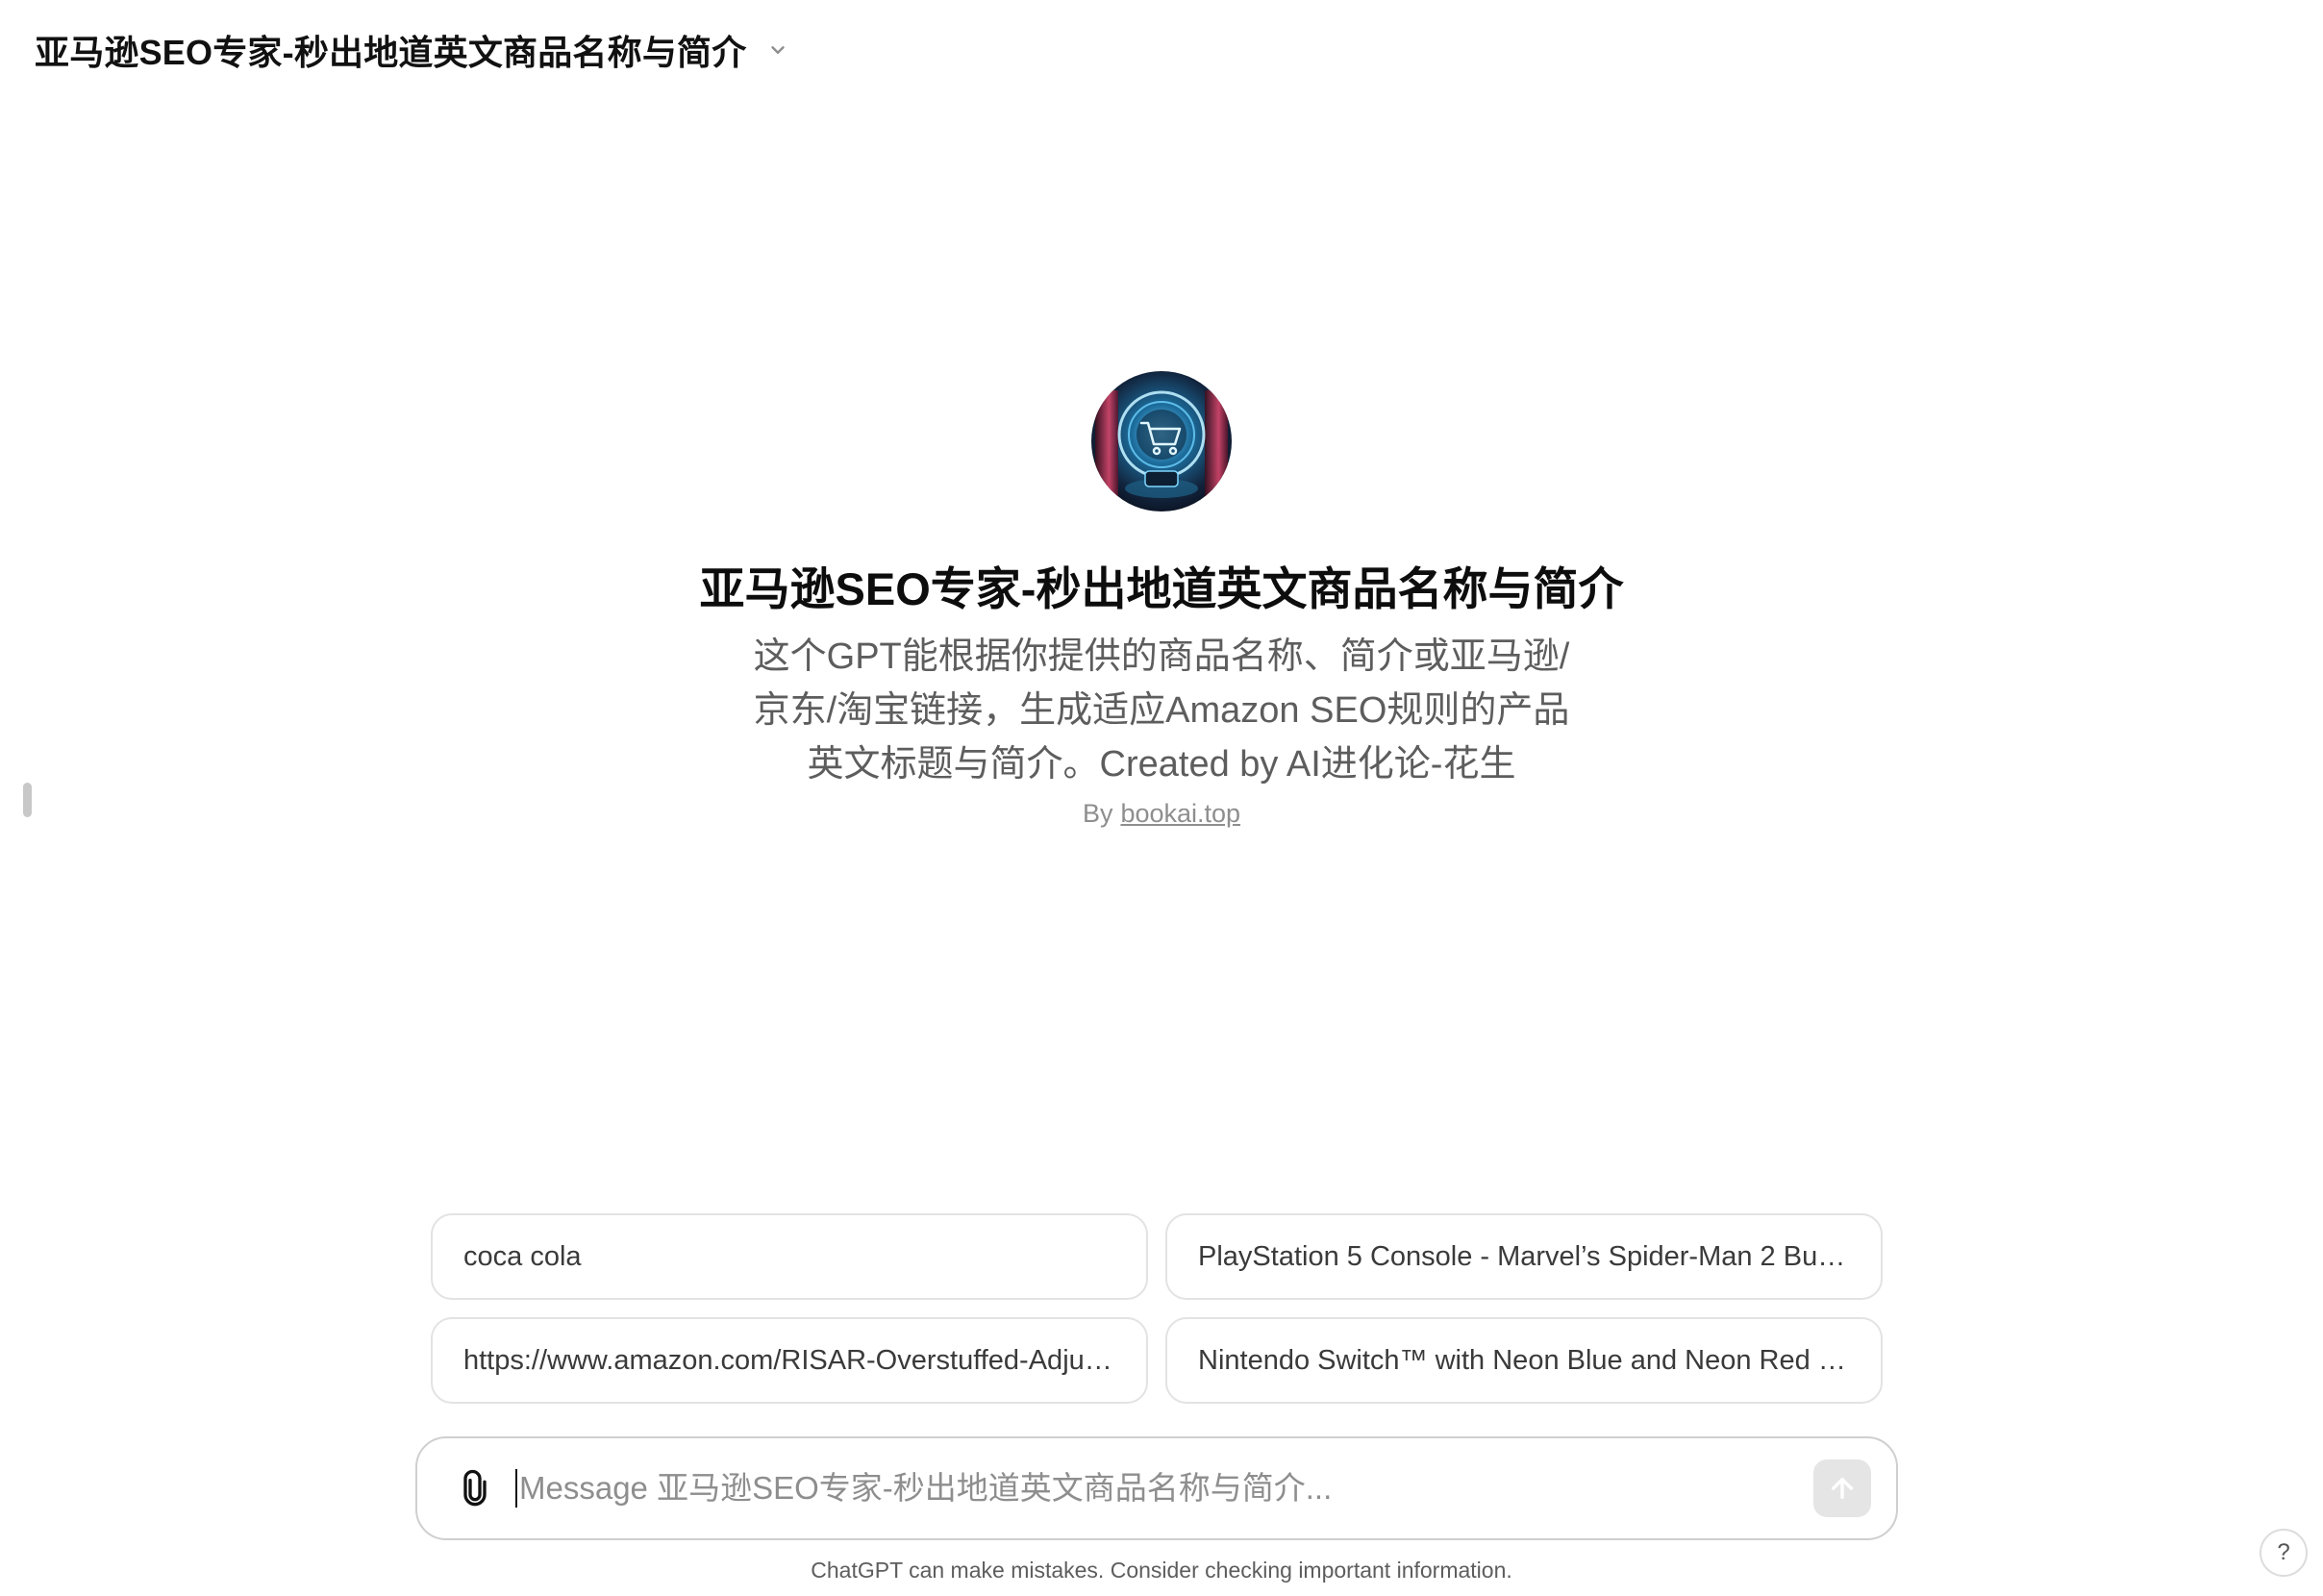 The width and height of the screenshot is (2323, 1596). What do you see at coordinates (1097, 814) in the screenshot?
I see `author-prefix: By` at bounding box center [1097, 814].